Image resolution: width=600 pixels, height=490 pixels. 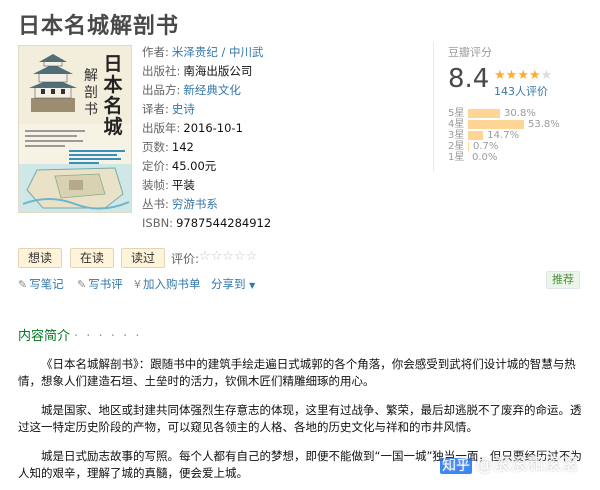 What do you see at coordinates (470, 52) in the screenshot?
I see `rating-title: 豆瓣评分` at bounding box center [470, 52].